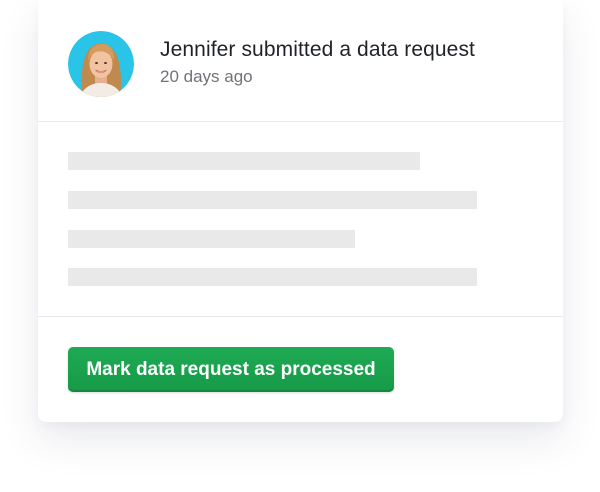  I want to click on notification-title: Jennifer submitted a data request, so click(317, 49).